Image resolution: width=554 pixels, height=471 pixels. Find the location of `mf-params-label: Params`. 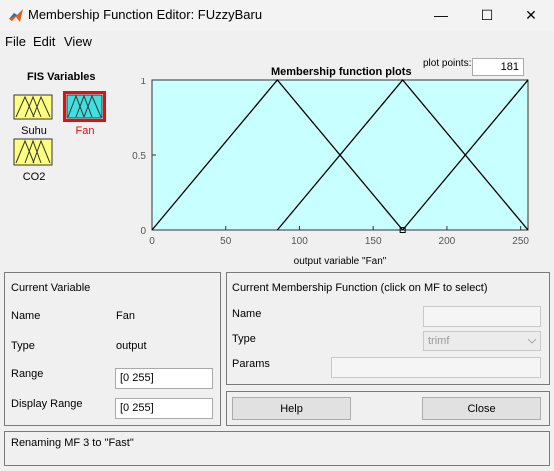

mf-params-label: Params is located at coordinates (251, 364).